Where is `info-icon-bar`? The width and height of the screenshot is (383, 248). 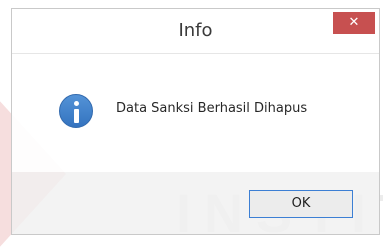
info-icon-bar is located at coordinates (76, 116).